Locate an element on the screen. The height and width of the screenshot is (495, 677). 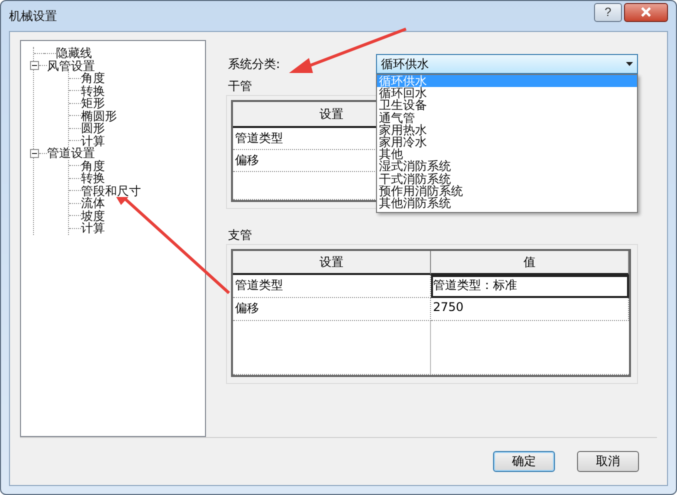
tree-item: 坡度 is located at coordinates (93, 216).